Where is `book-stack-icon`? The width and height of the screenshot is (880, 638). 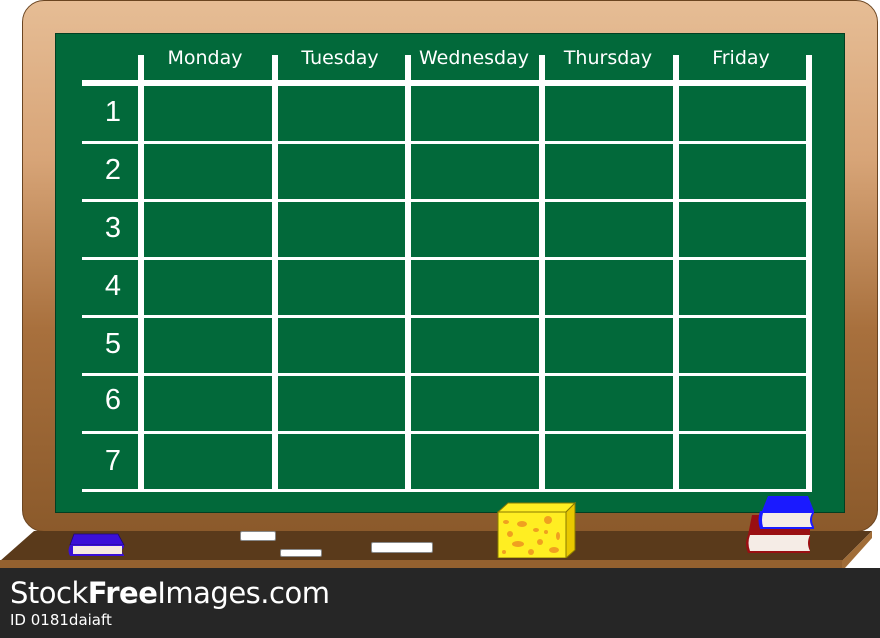
book-stack-icon is located at coordinates (780, 524).